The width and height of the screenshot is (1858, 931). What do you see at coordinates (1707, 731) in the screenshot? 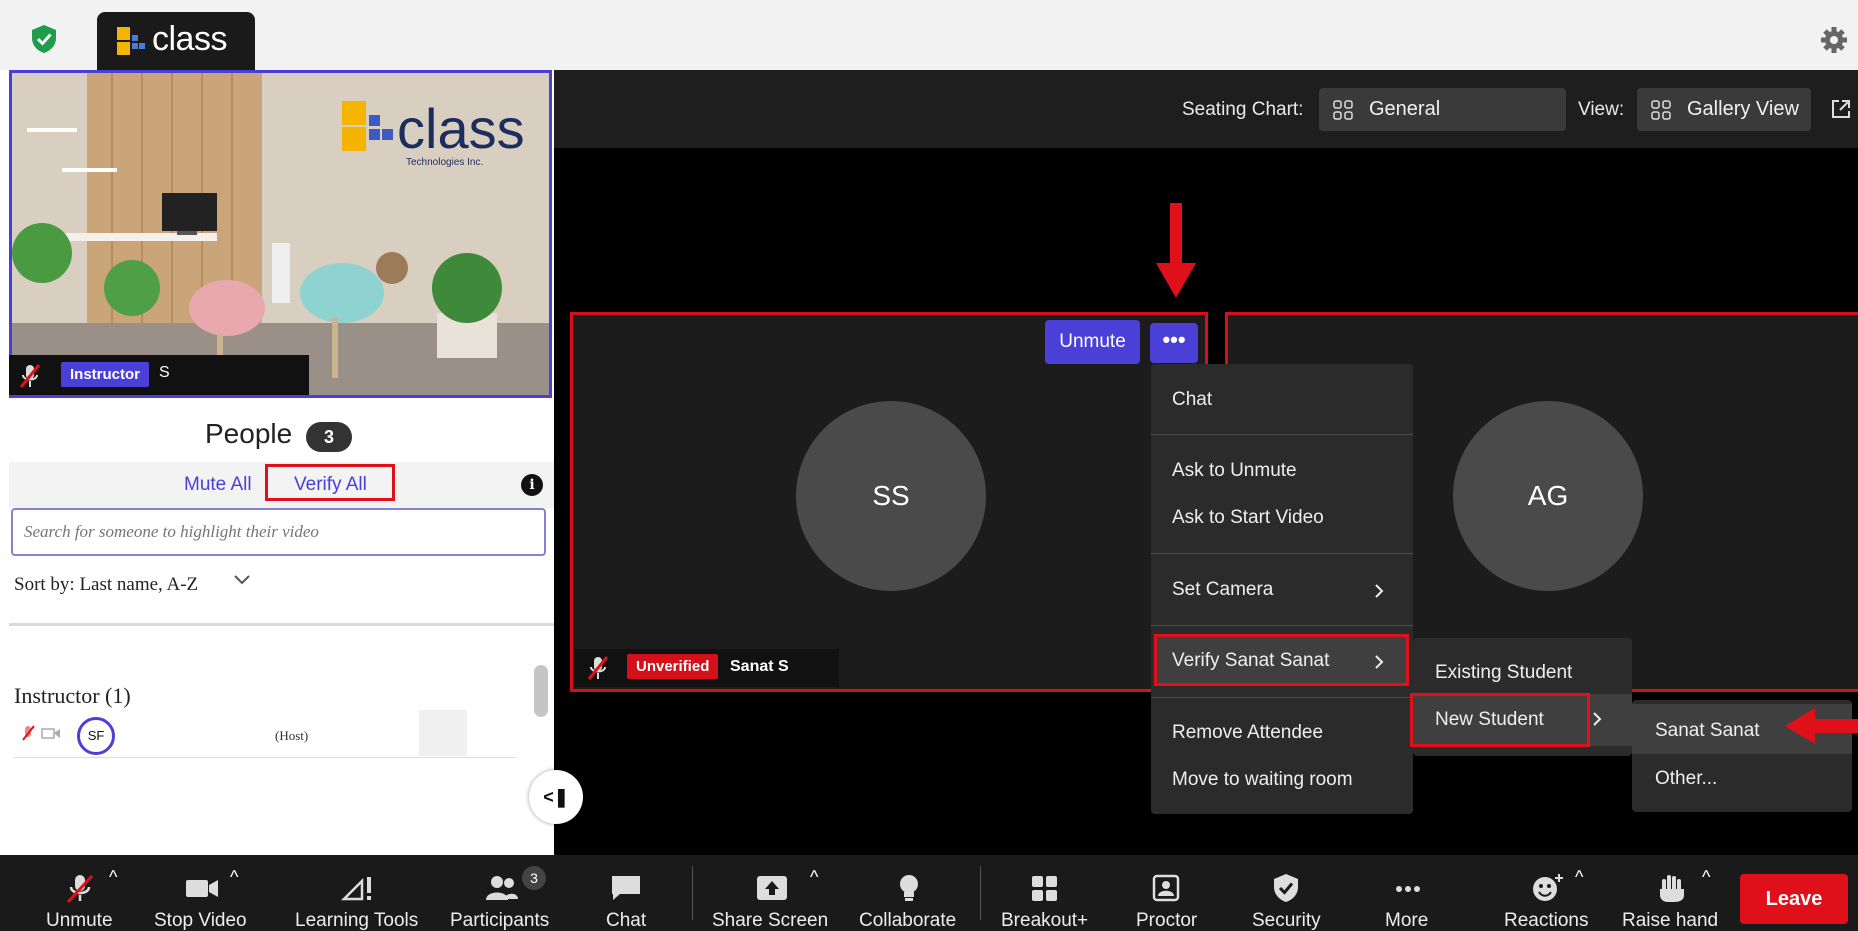
I see `menu-item-suggested-name: Sanat Sanat` at bounding box center [1707, 731].